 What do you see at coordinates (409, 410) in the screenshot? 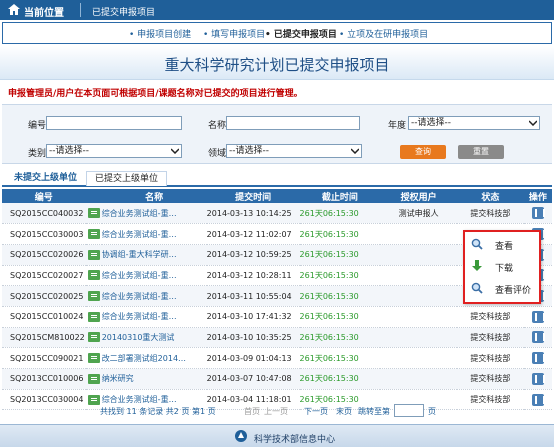
I see `page-number-input` at bounding box center [409, 410].